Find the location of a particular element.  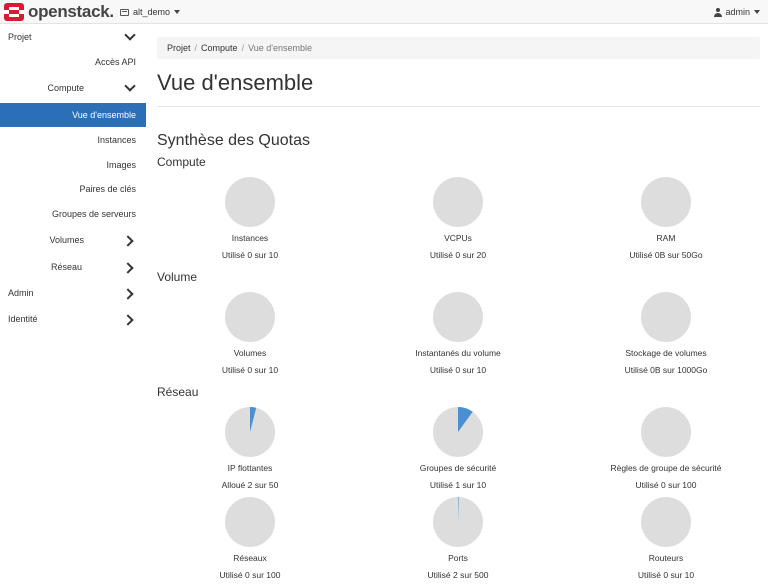

sidebar-item-label: Admin is located at coordinates (21, 293).